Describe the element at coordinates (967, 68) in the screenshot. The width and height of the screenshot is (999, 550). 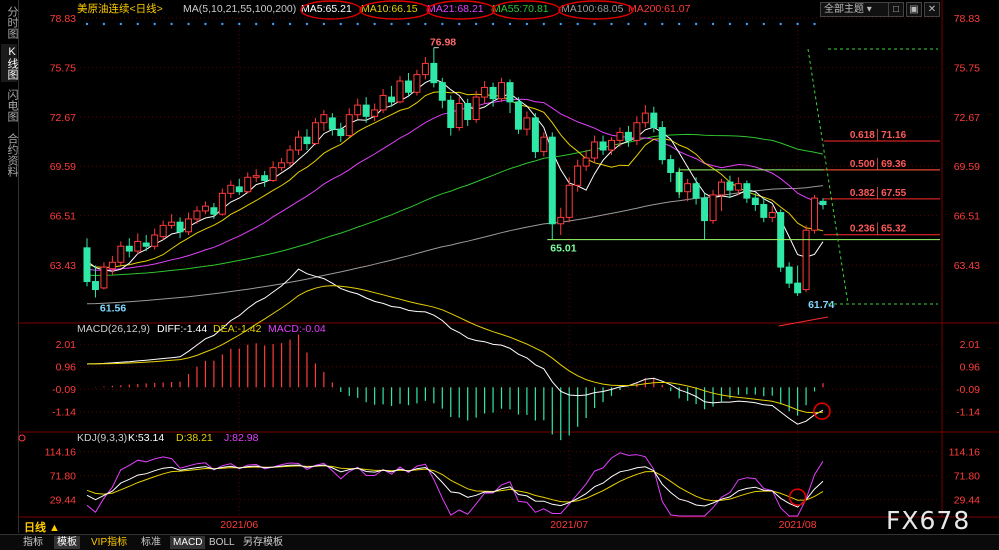
I see `price-tick-right: 75.75` at that location.